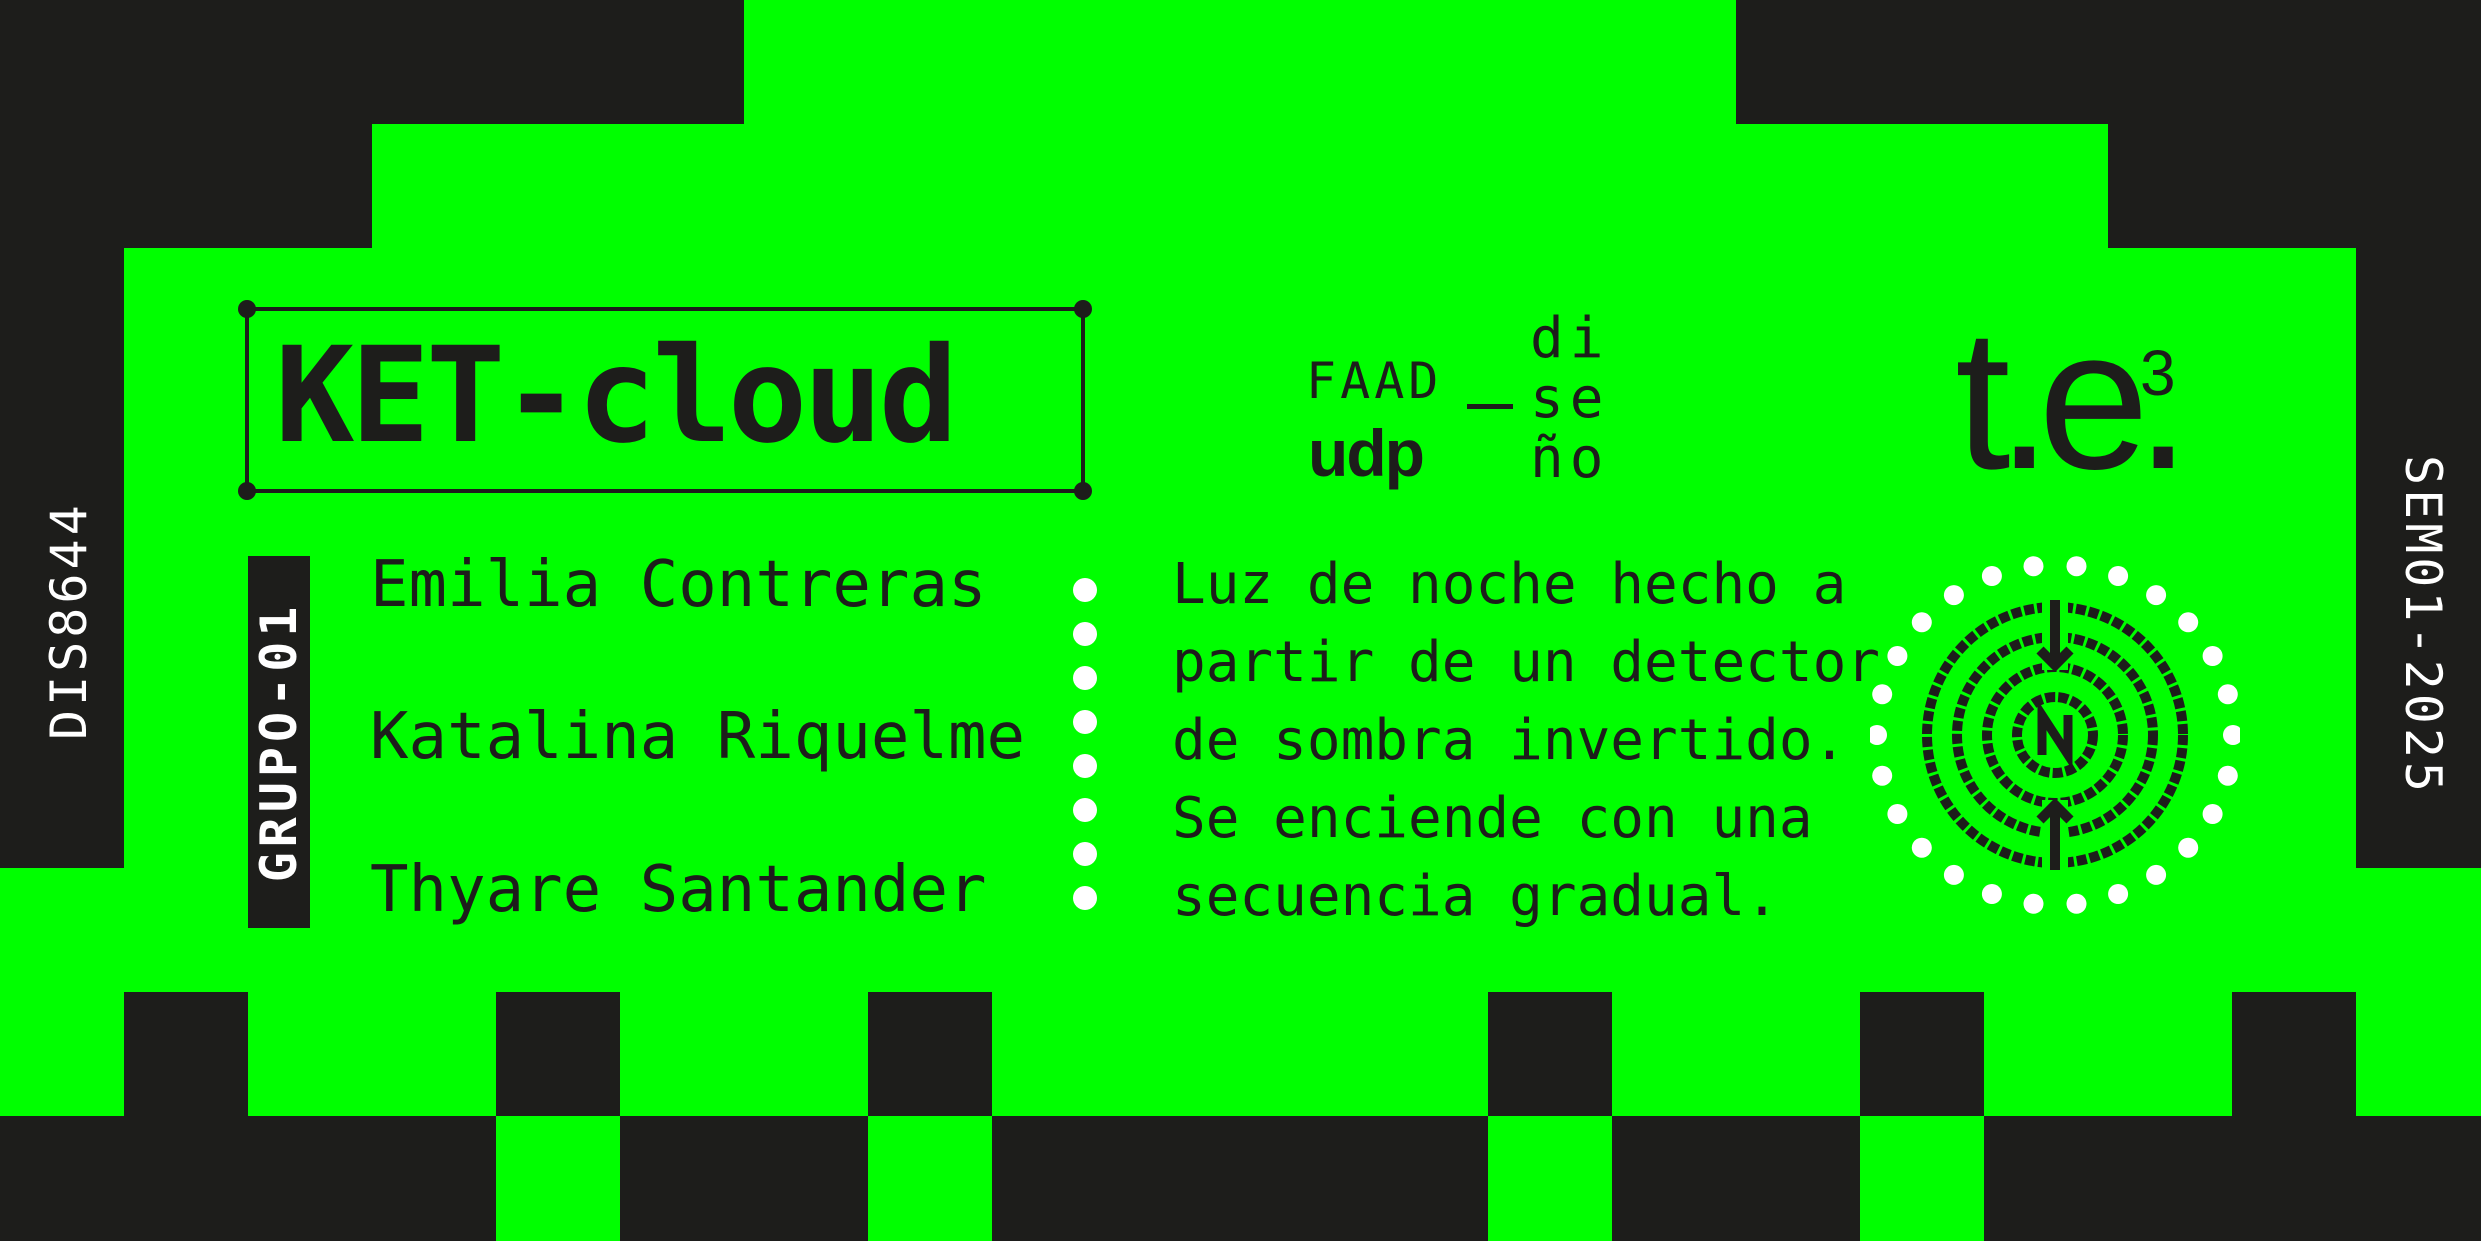  I want to click on logo-dash, so click(1490, 406).